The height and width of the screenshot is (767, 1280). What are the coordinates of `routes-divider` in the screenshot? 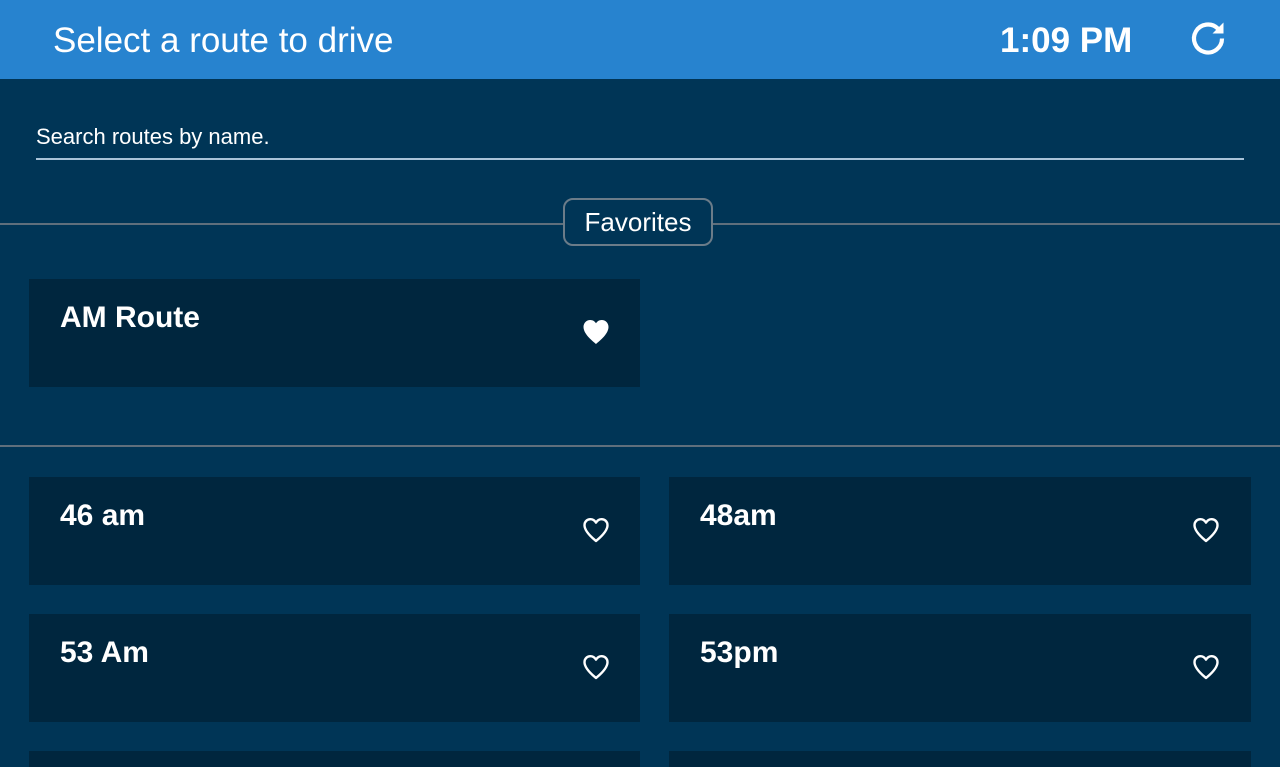 It's located at (640, 446).